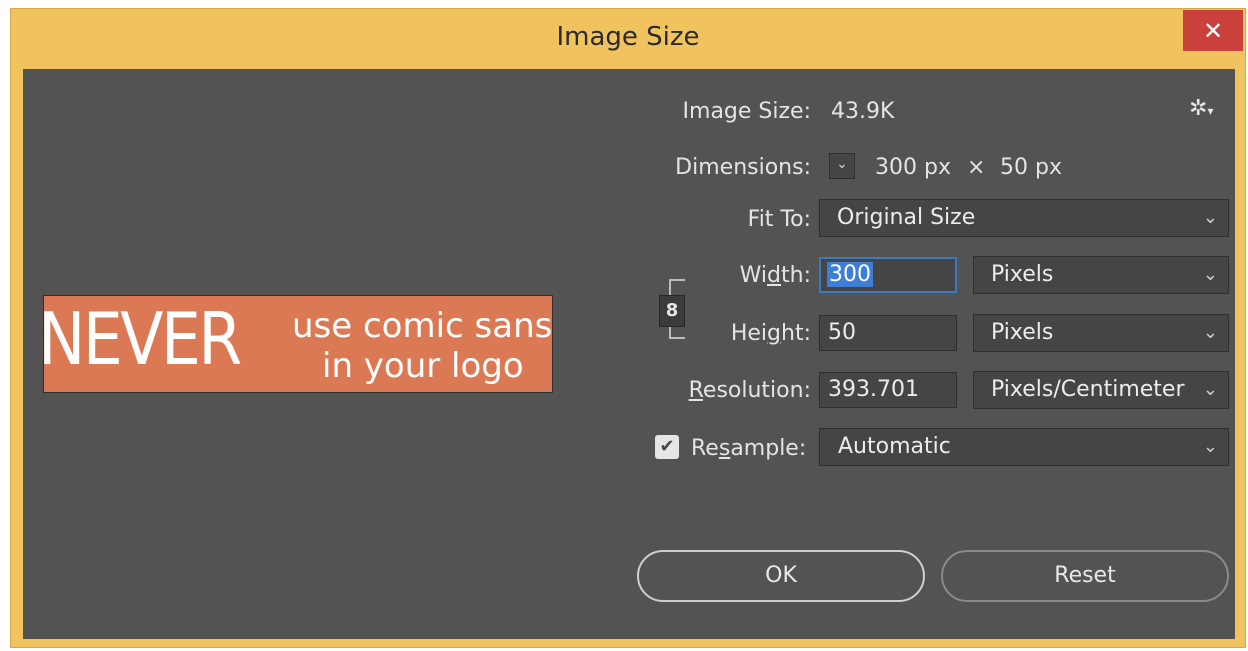  What do you see at coordinates (1024, 447) in the screenshot?
I see `resample-select: Automatic ⌄` at bounding box center [1024, 447].